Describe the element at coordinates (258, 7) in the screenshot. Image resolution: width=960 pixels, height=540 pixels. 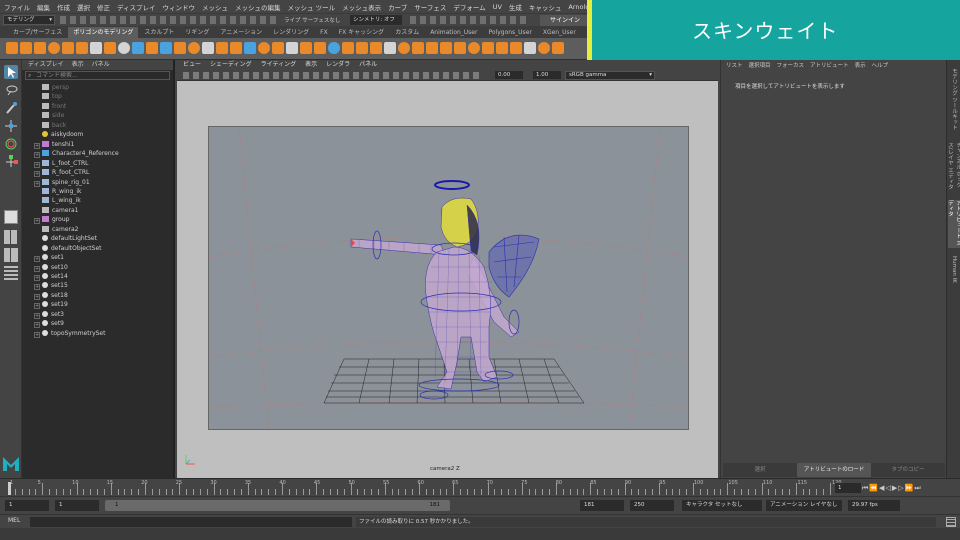
I see `menu-item: メッシュの編集` at that location.